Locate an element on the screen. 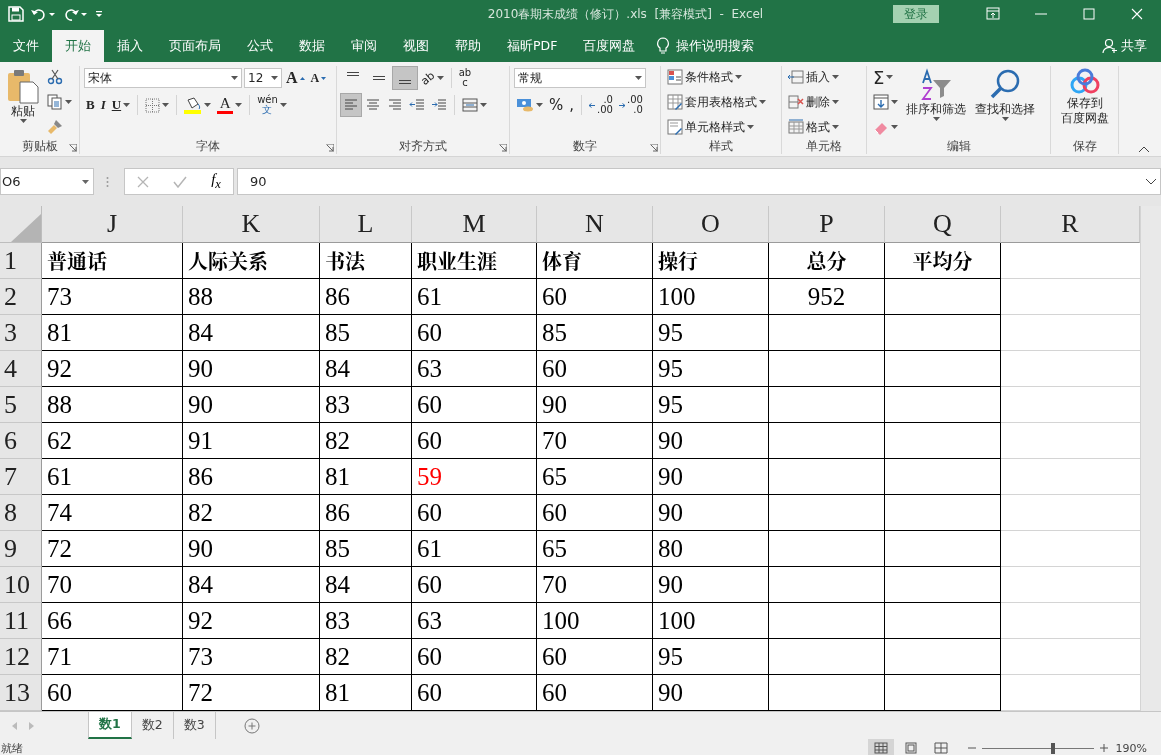 The width and height of the screenshot is (1161, 755). row-header: 2 is located at coordinates (21, 297).